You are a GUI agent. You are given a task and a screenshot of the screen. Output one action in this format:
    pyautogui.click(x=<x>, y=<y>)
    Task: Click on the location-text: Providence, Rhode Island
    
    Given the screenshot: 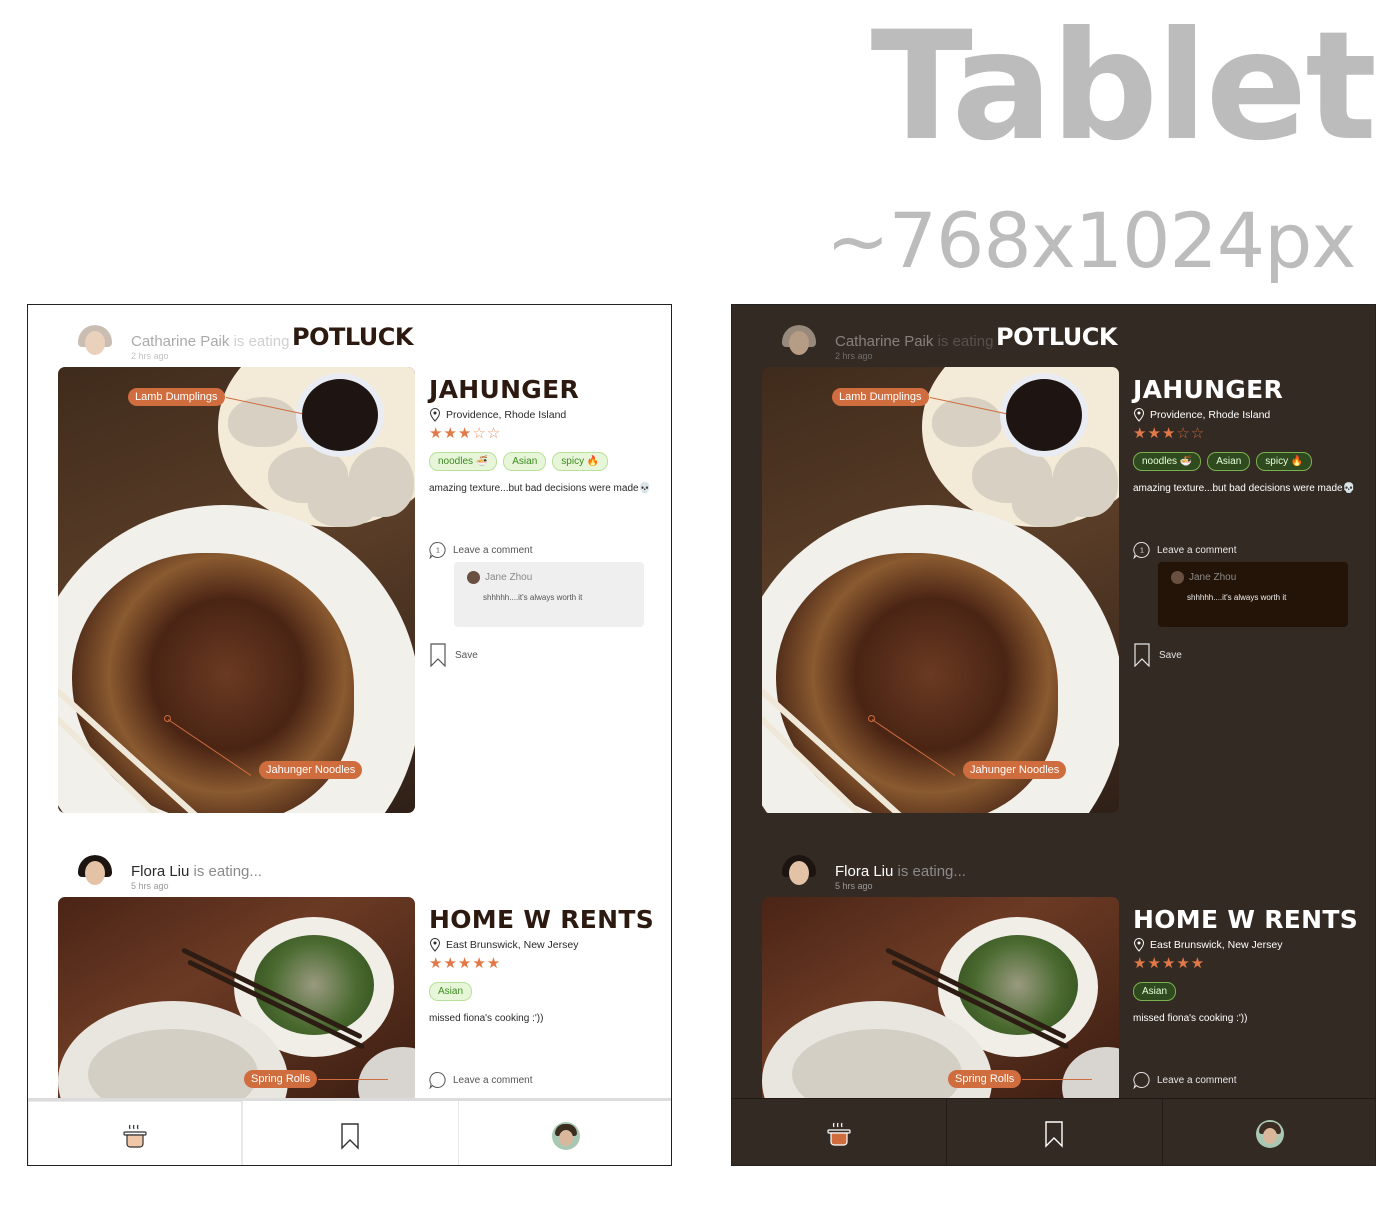 What is the action you would take?
    pyautogui.click(x=506, y=415)
    